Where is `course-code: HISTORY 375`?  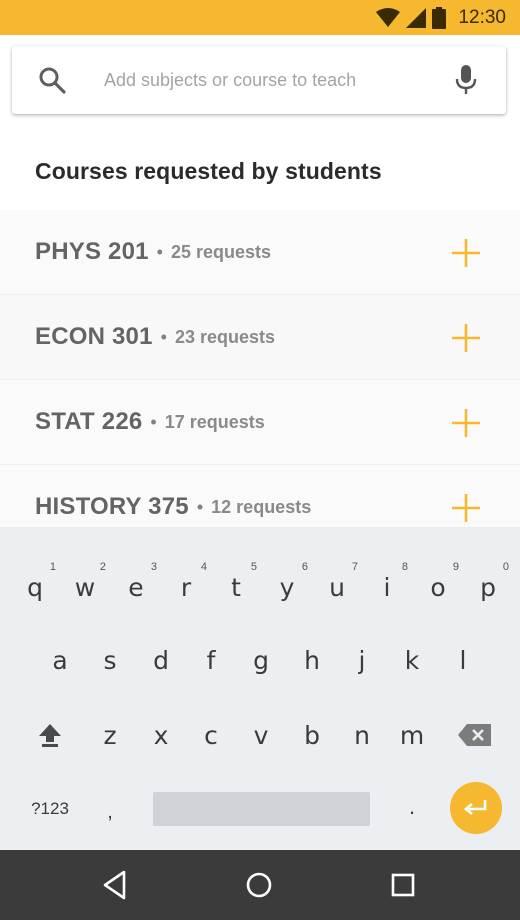
course-code: HISTORY 375 is located at coordinates (112, 506).